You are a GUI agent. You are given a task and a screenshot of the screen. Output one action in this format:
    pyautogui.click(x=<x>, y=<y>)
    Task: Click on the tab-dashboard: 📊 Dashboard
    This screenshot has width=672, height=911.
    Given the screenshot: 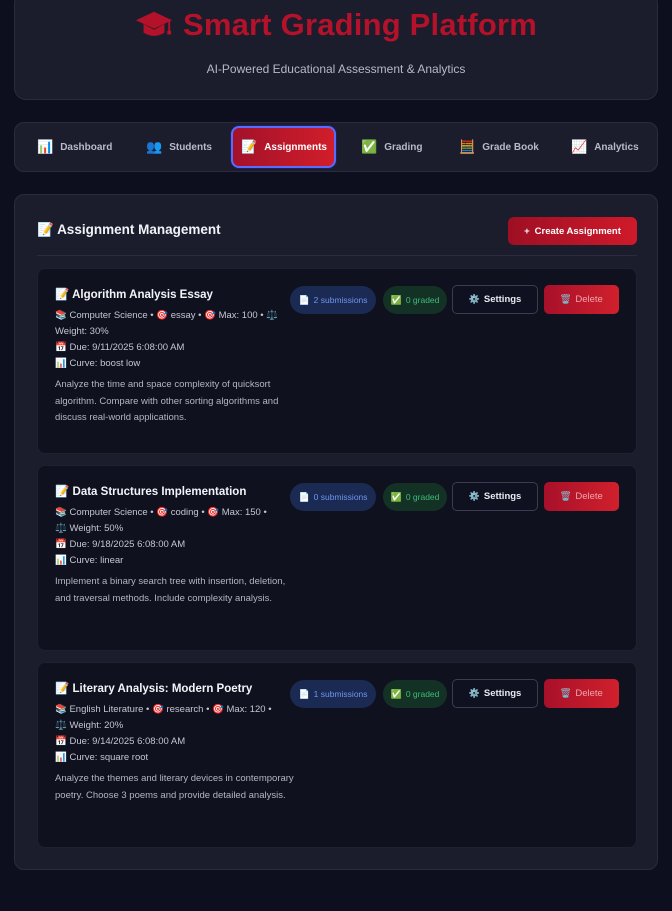 What is the action you would take?
    pyautogui.click(x=74, y=147)
    